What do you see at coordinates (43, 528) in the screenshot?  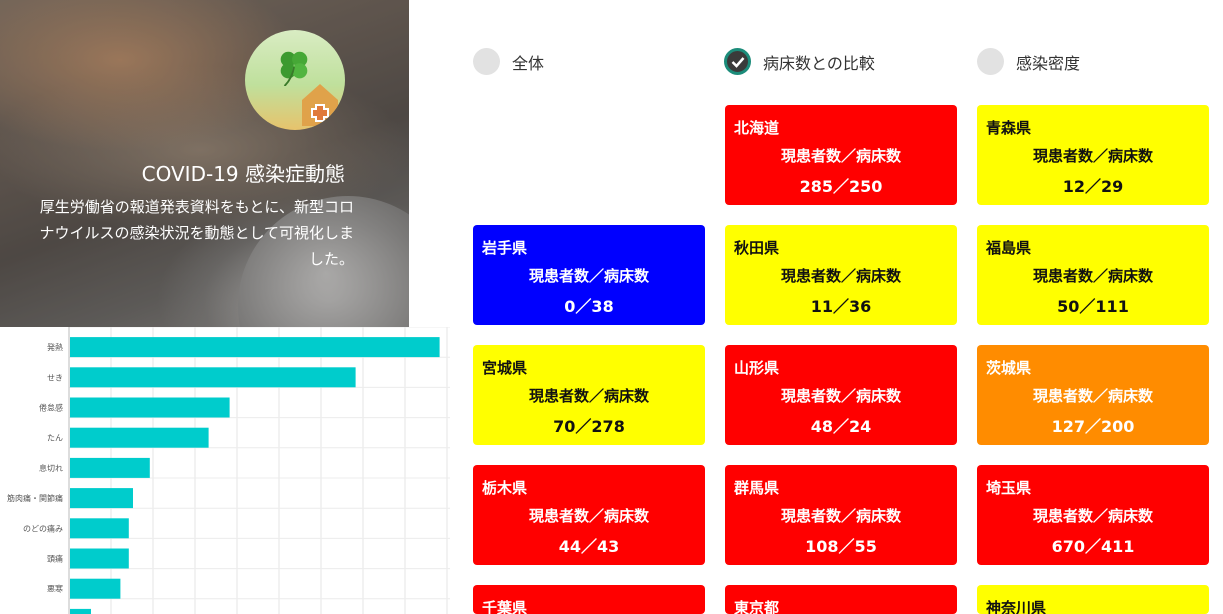 I see `y-tick-label: のどの痛み` at bounding box center [43, 528].